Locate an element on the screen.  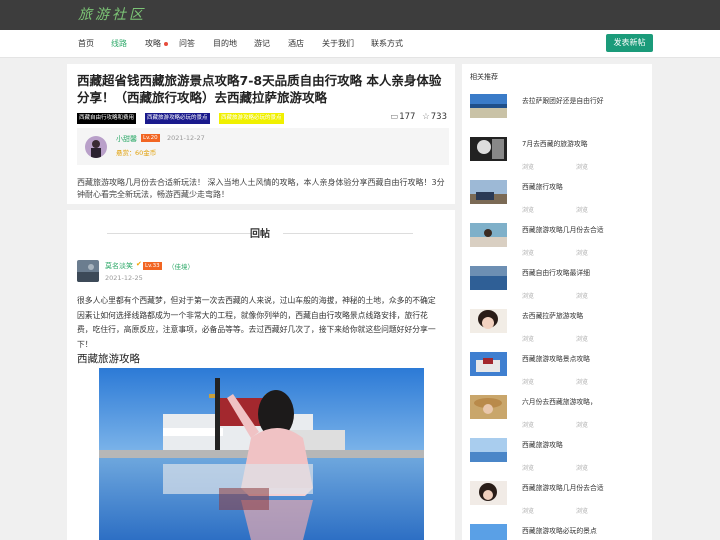
post-stats: ▭177 ☆733 is located at coordinates (418, 117).